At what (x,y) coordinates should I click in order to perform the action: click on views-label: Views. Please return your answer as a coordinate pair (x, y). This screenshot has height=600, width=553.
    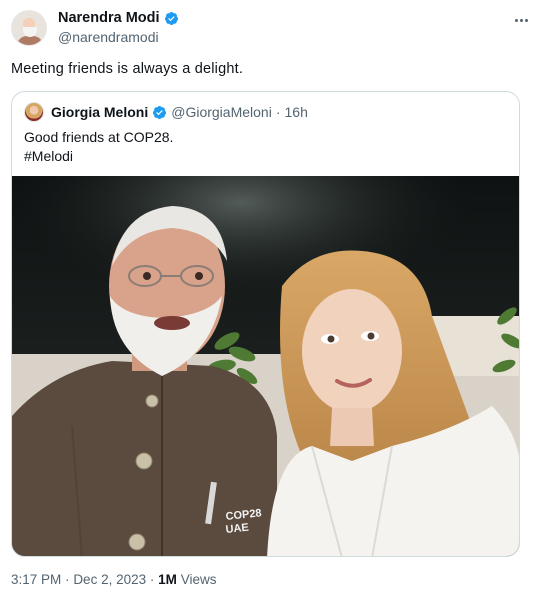
    Looking at the image, I should click on (198, 579).